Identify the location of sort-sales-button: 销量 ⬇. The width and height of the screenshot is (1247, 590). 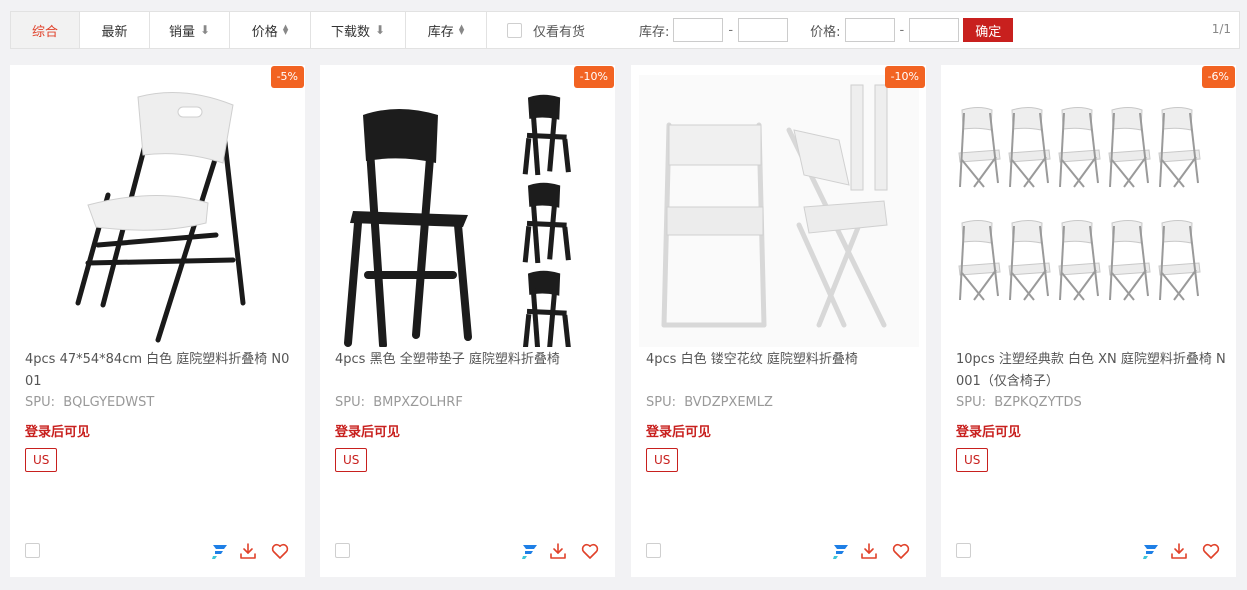
(190, 30).